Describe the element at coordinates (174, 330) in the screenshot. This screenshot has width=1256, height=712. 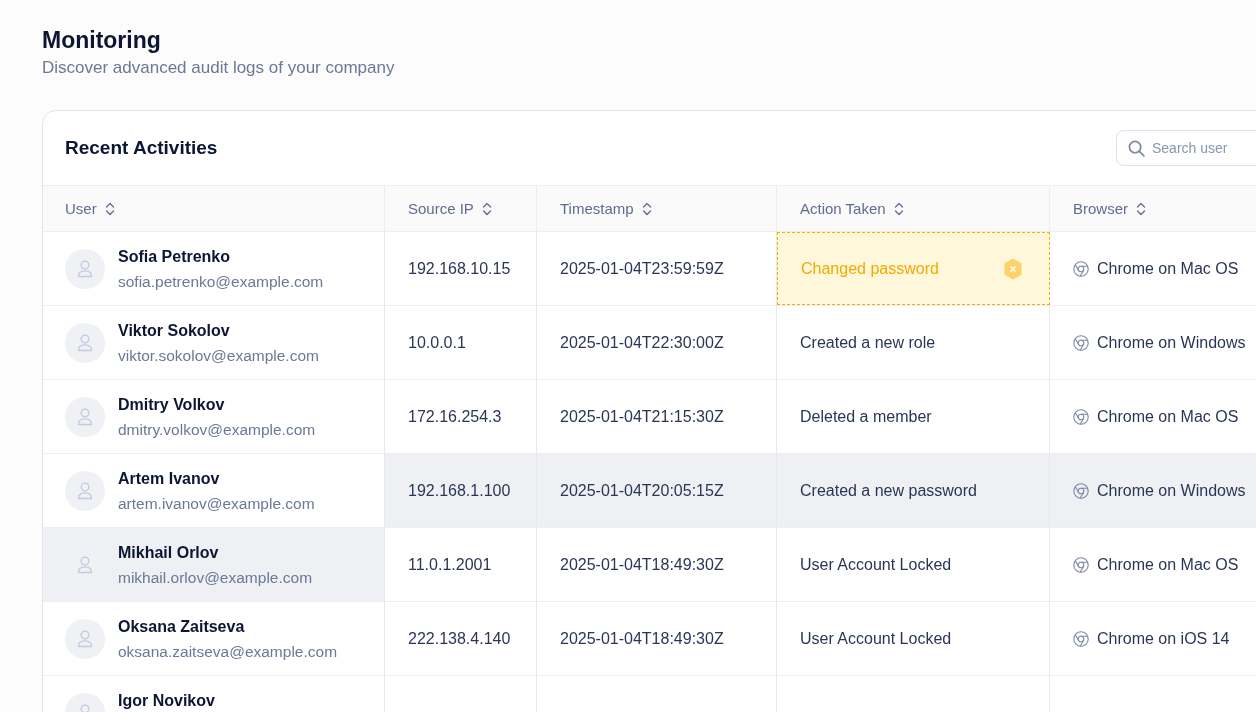
I see `user-name: Viktor Sokolov` at that location.